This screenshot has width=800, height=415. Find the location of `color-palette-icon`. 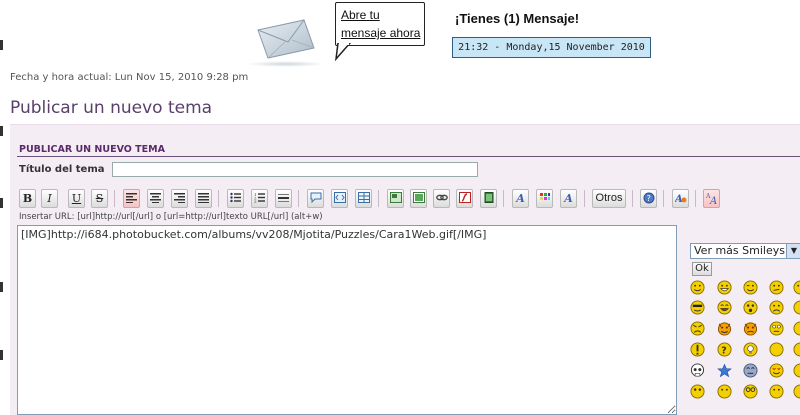

color-palette-icon is located at coordinates (544, 198).